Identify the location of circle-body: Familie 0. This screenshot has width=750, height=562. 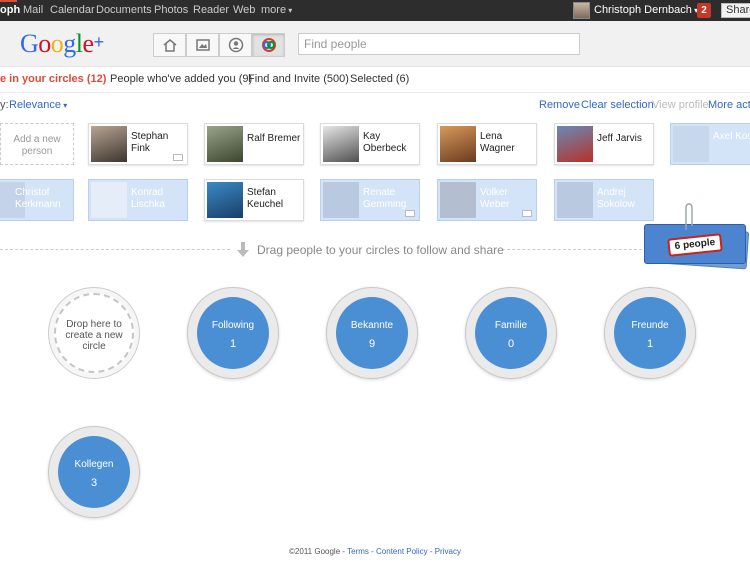
(511, 333).